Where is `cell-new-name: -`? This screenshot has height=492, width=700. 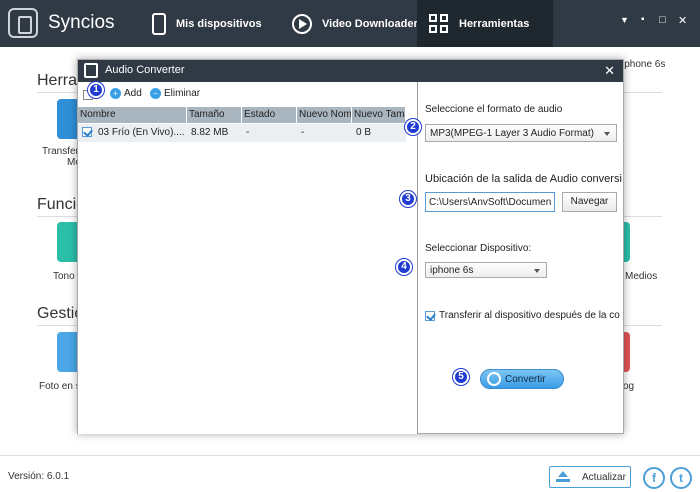 cell-new-name: - is located at coordinates (303, 132).